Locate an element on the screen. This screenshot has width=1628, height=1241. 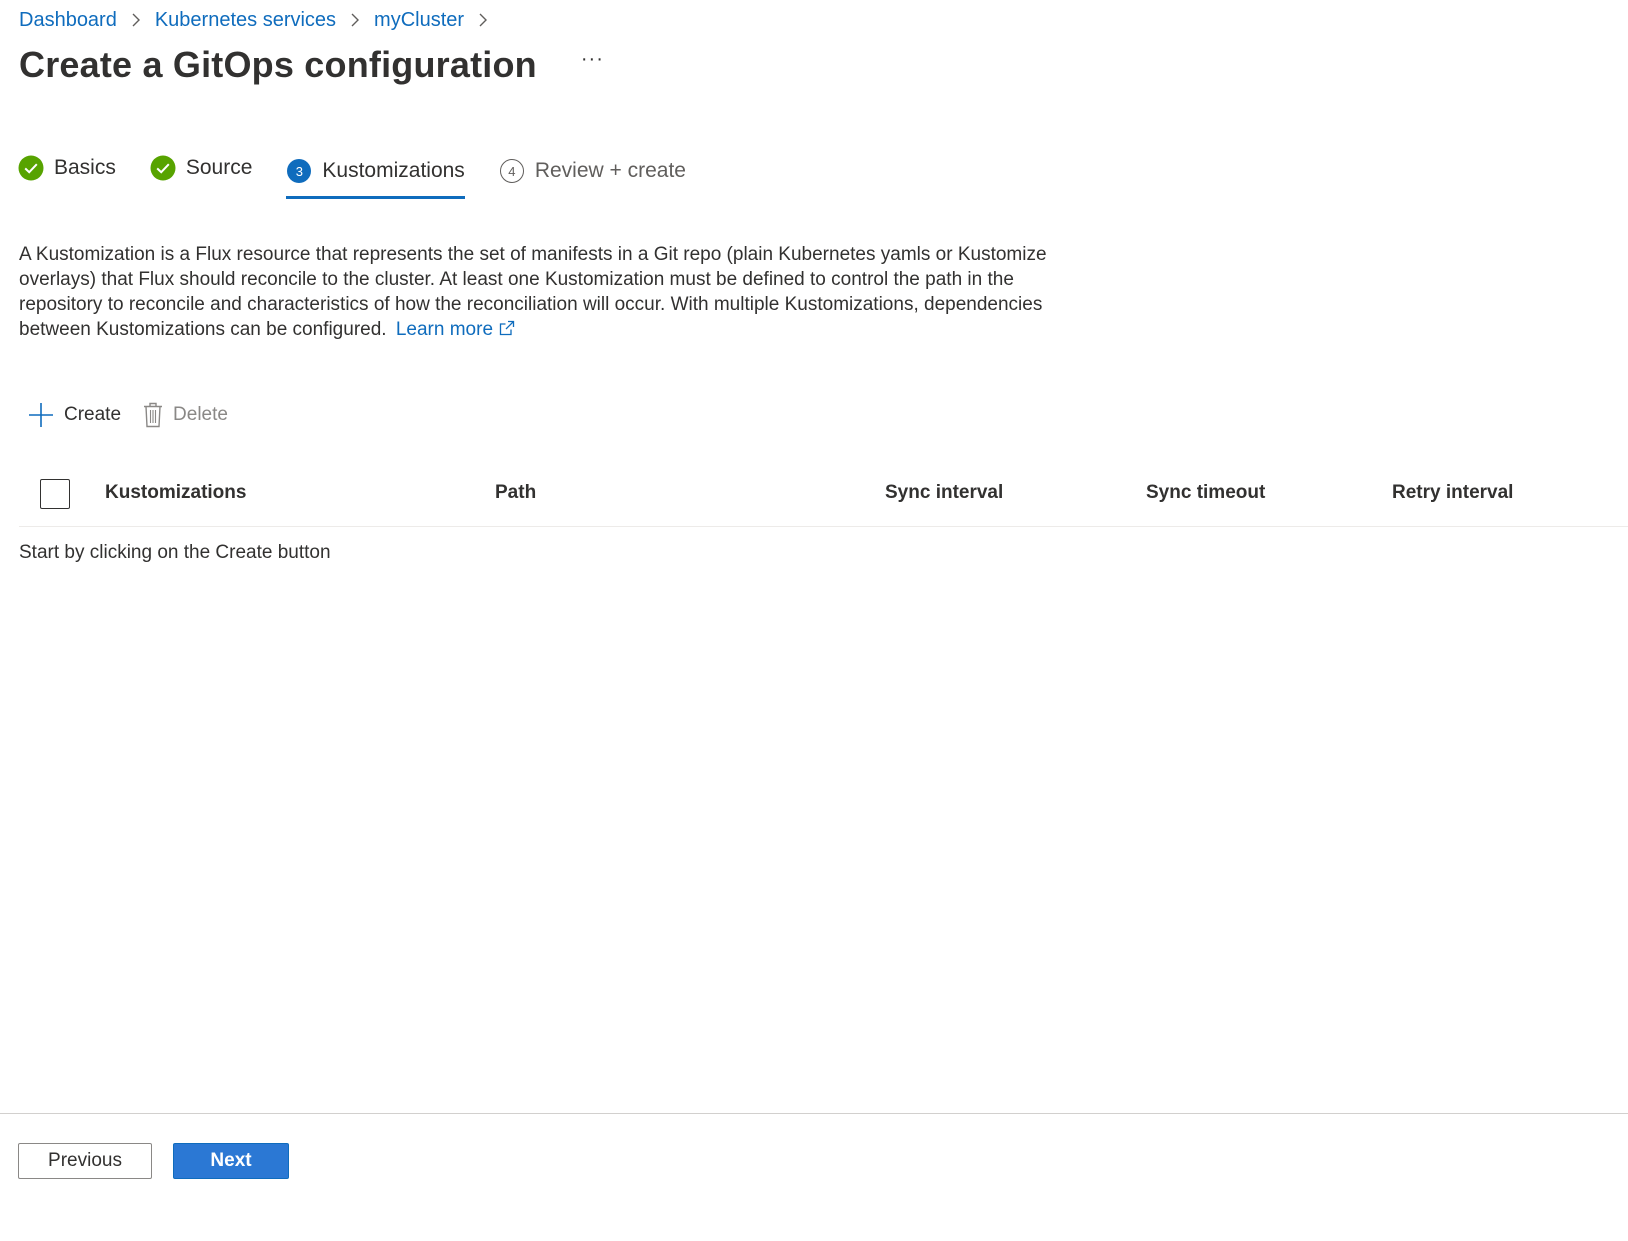
tab-label: Review + create is located at coordinates (610, 170).